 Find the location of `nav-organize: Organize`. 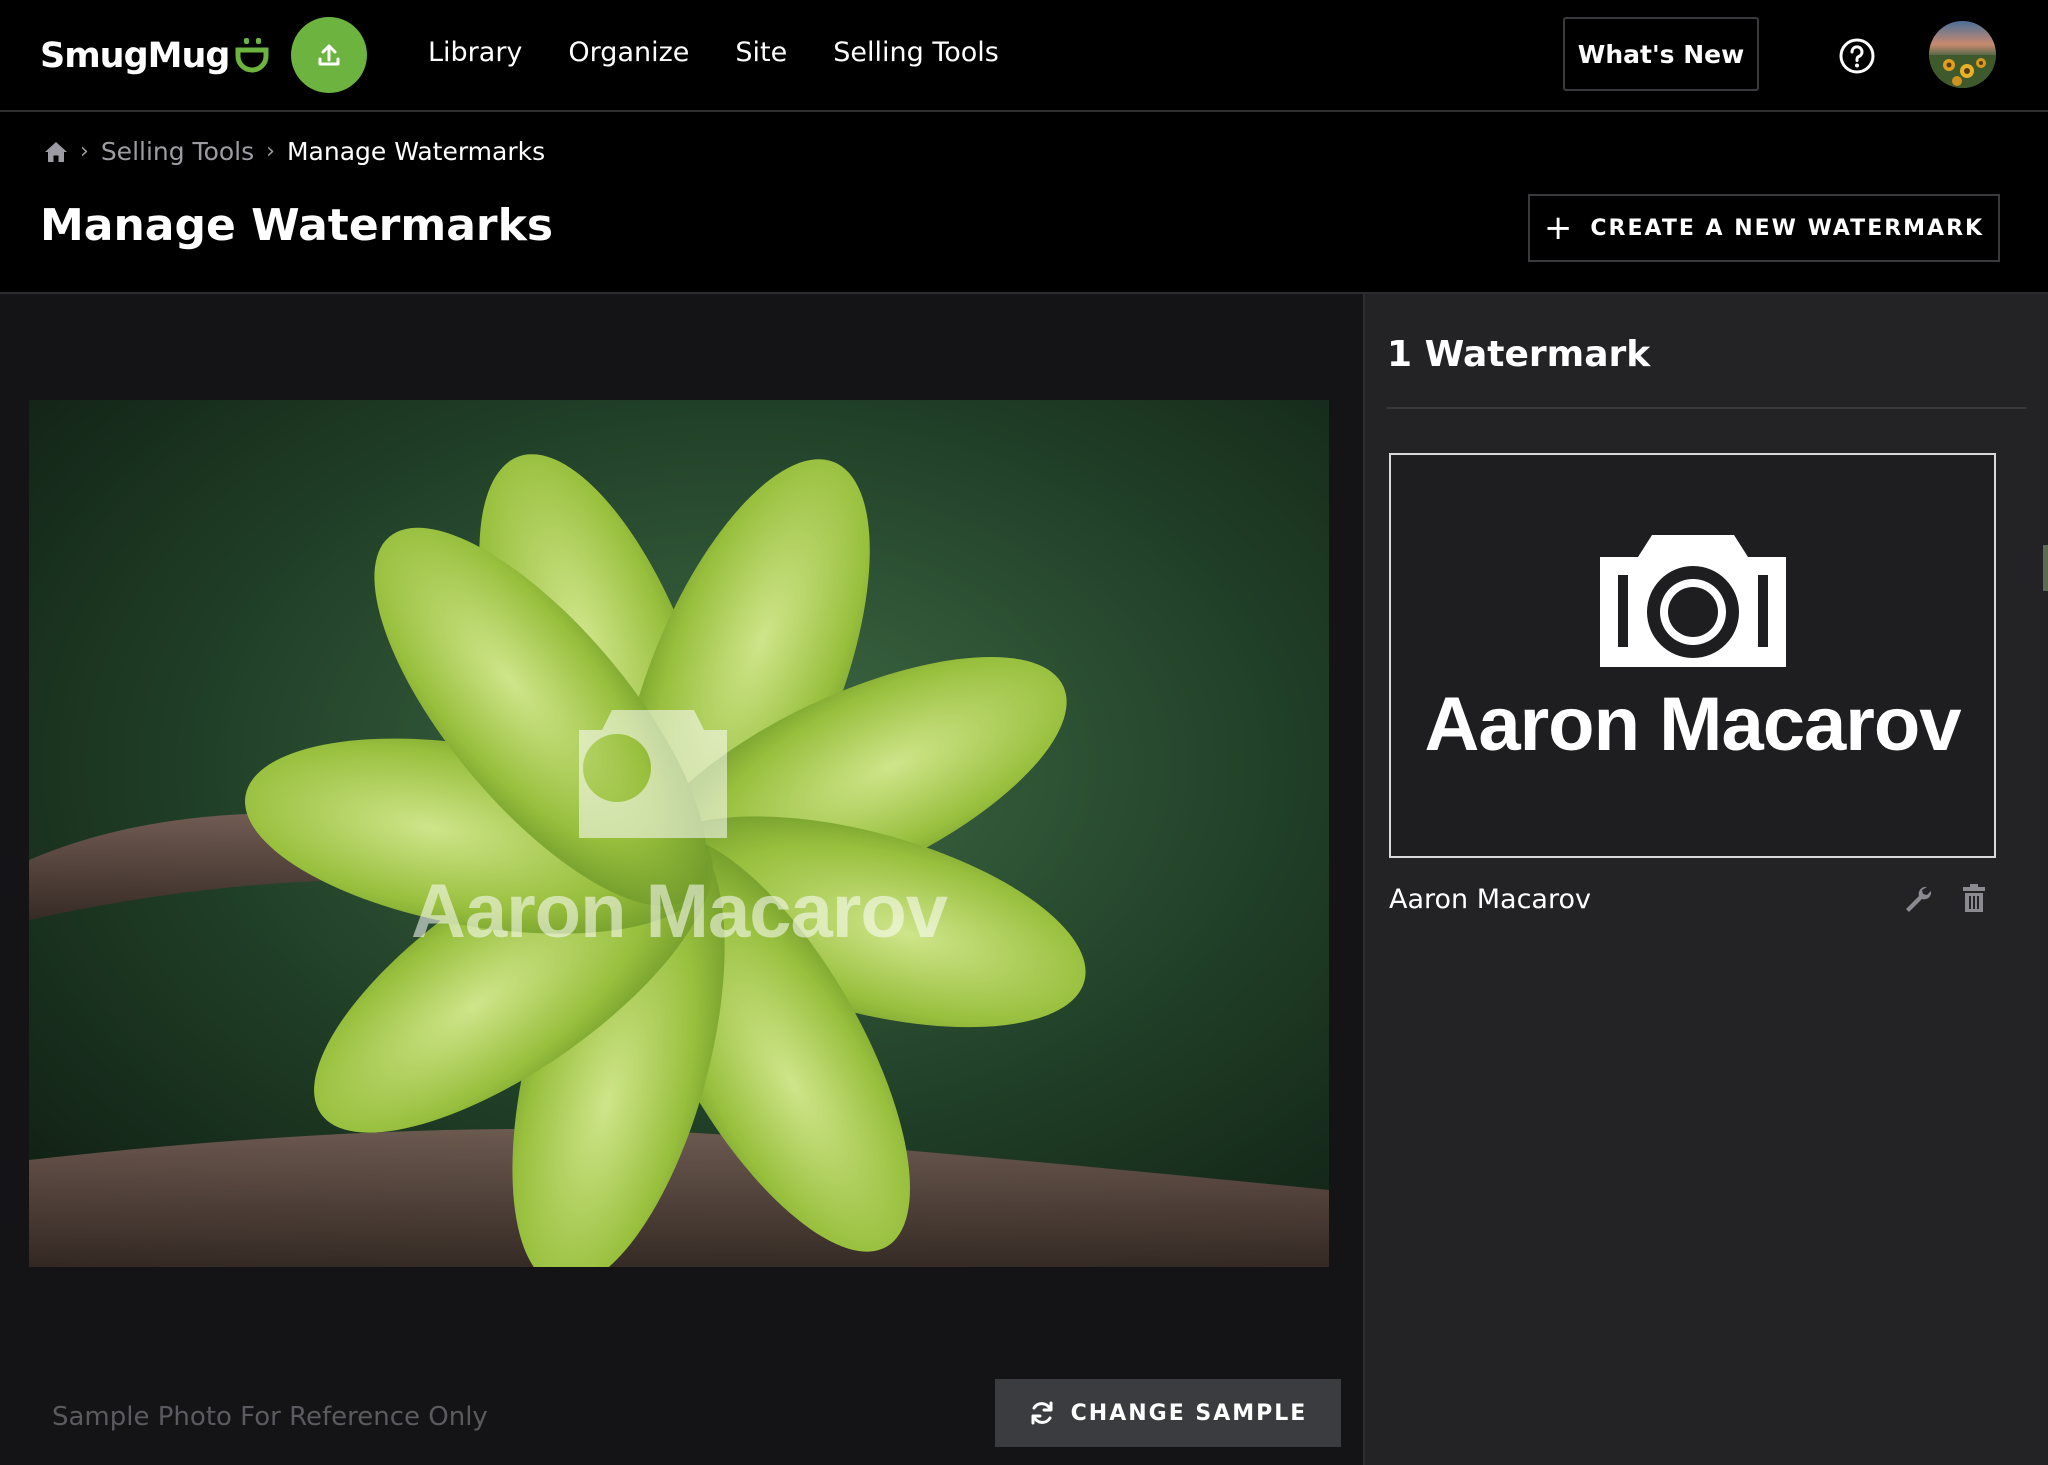

nav-organize: Organize is located at coordinates (628, 52).